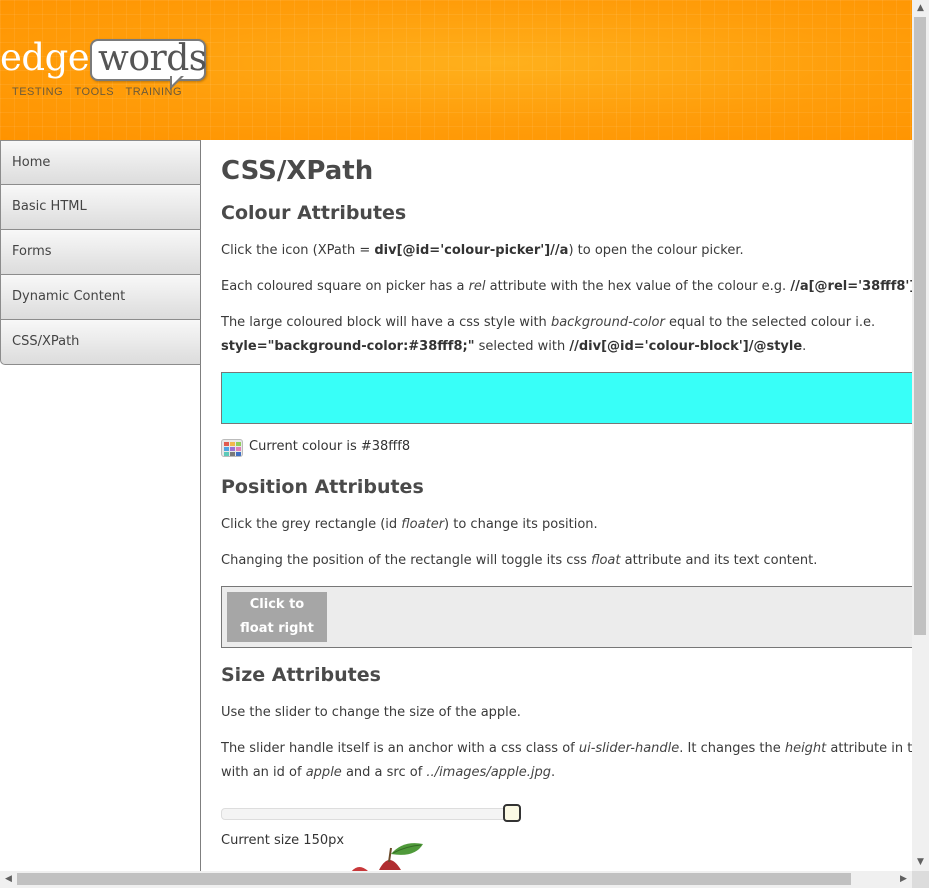  I want to click on colour-palette-icon, so click(232, 448).